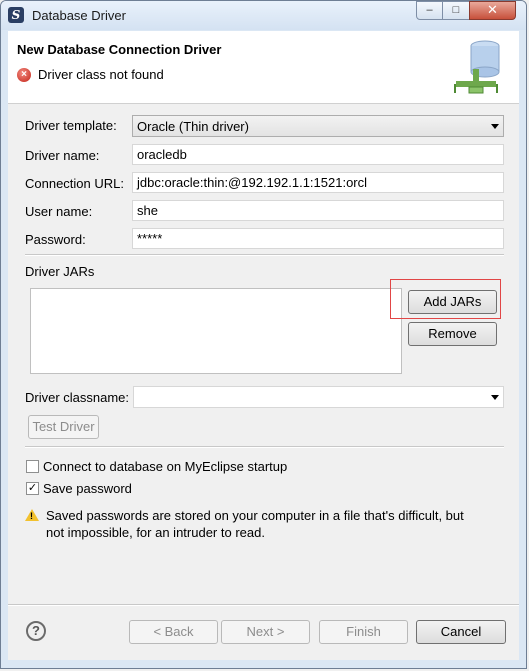 The image size is (529, 671). I want to click on close-button: ✕, so click(492, 10).